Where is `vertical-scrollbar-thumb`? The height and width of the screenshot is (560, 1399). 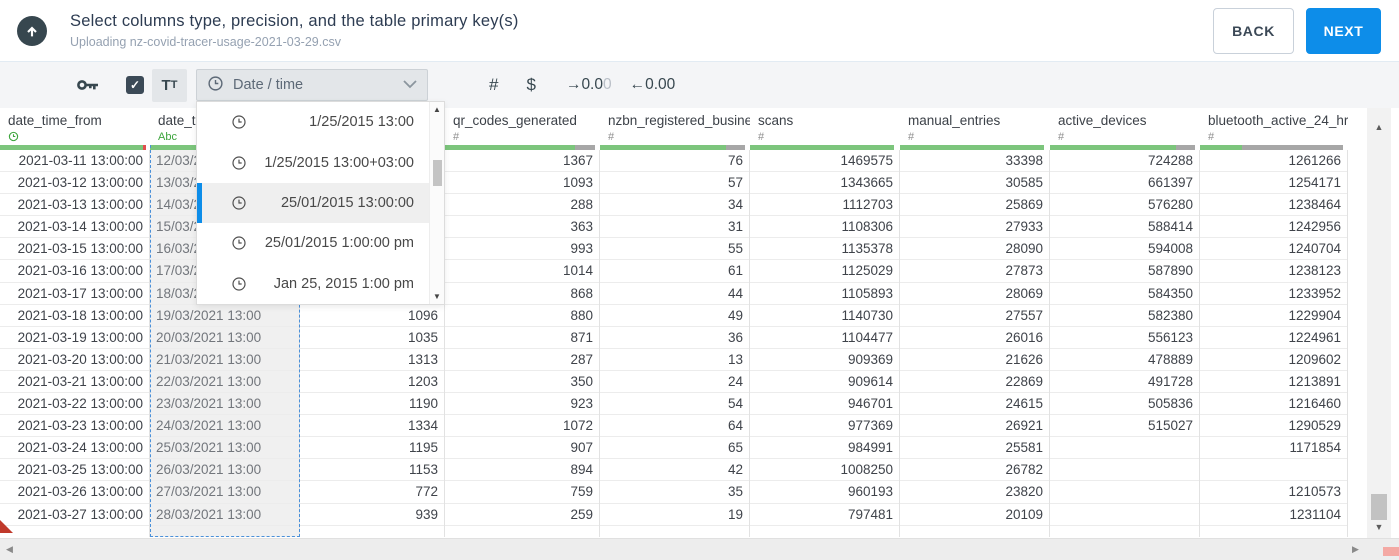
vertical-scrollbar-thumb is located at coordinates (1379, 507).